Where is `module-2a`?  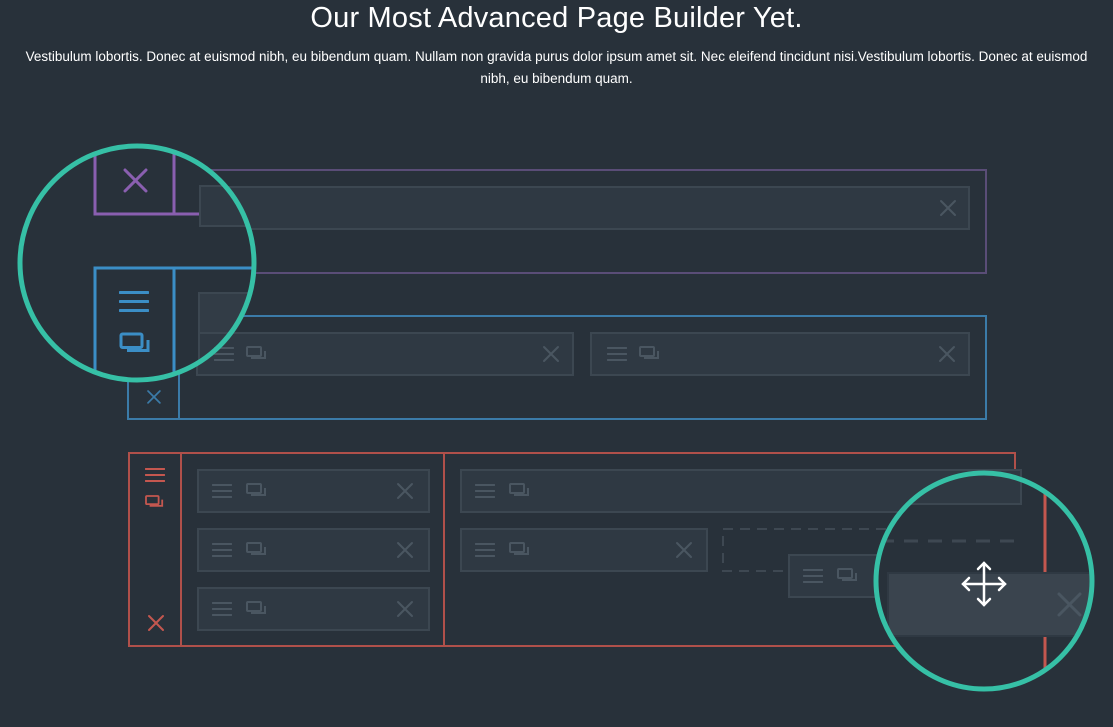 module-2a is located at coordinates (385, 354).